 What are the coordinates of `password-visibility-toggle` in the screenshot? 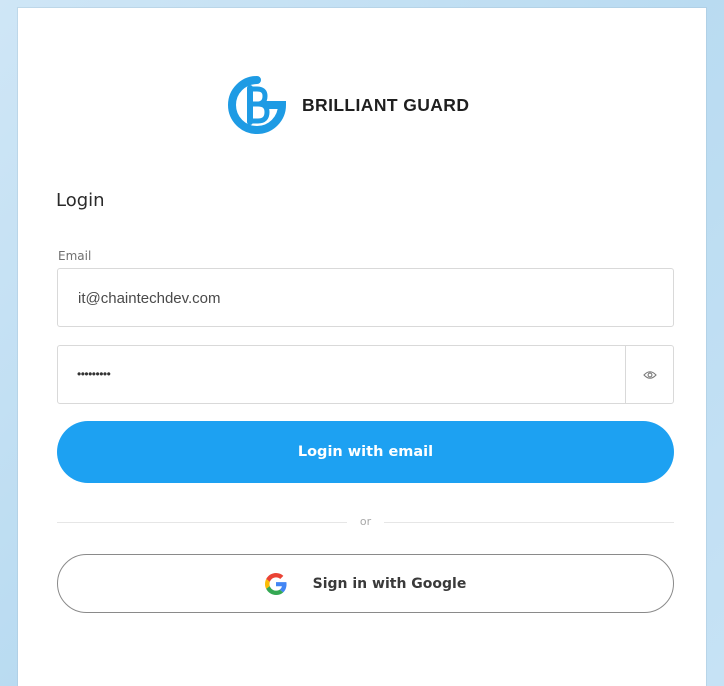 It's located at (649, 374).